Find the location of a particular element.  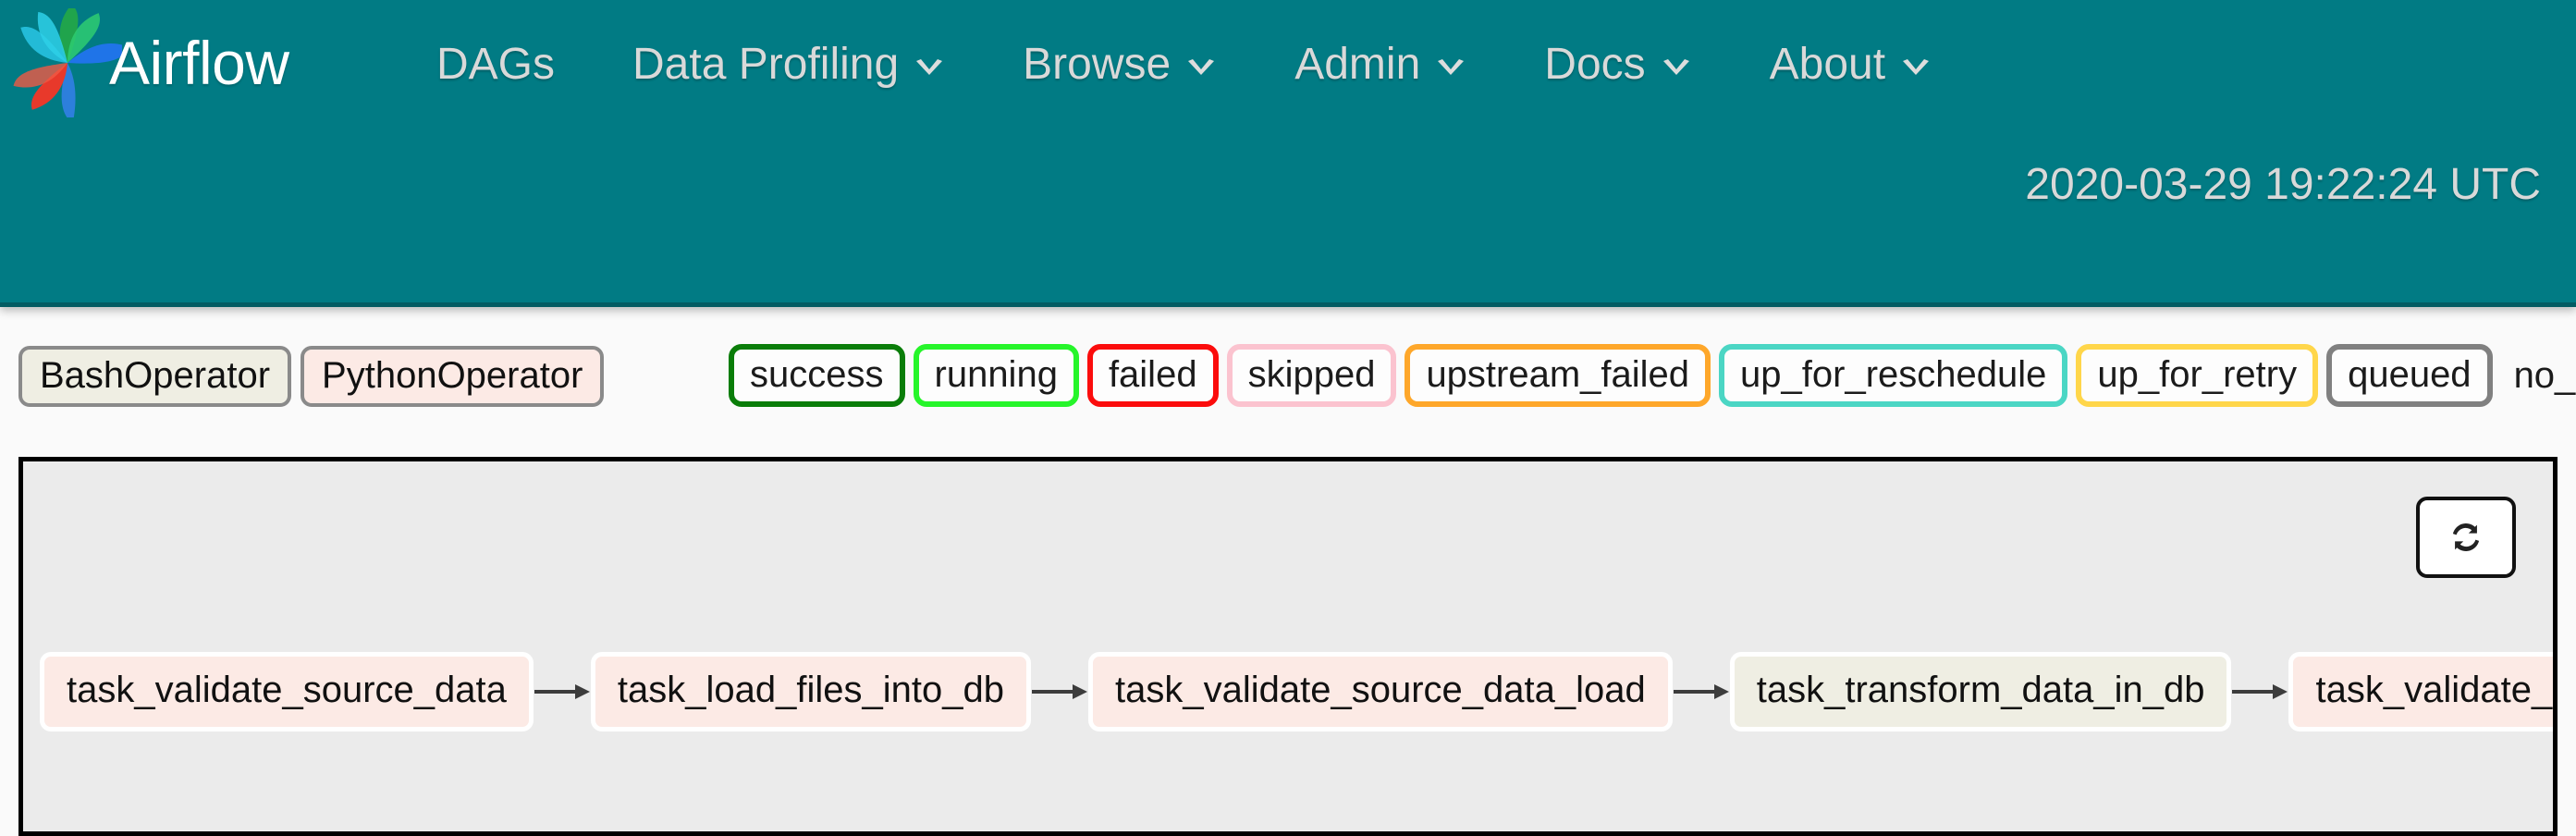

status-badge-queued: queued is located at coordinates (2409, 375).